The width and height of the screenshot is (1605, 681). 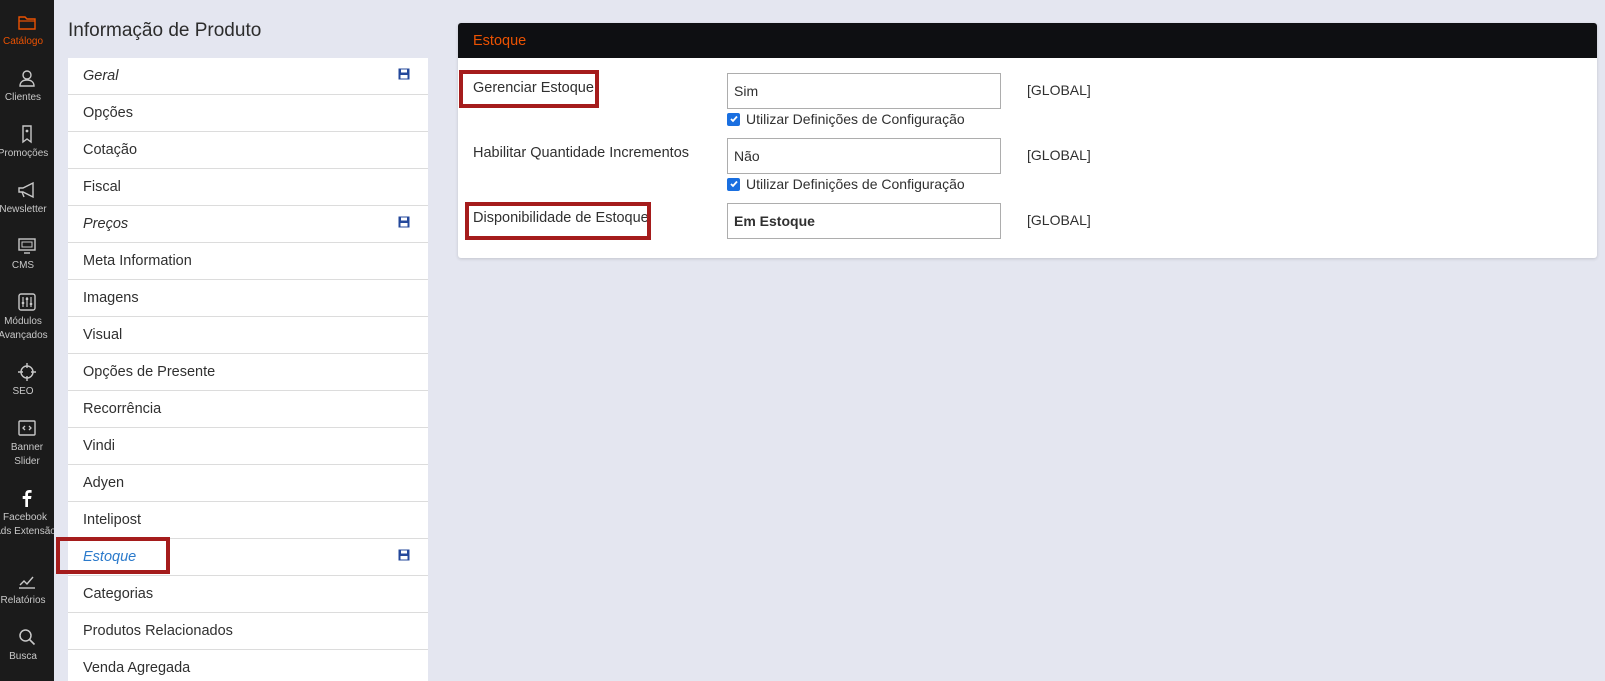 I want to click on qty-increments-label: Habilitar Quantidade Incrementos, so click(x=581, y=153).